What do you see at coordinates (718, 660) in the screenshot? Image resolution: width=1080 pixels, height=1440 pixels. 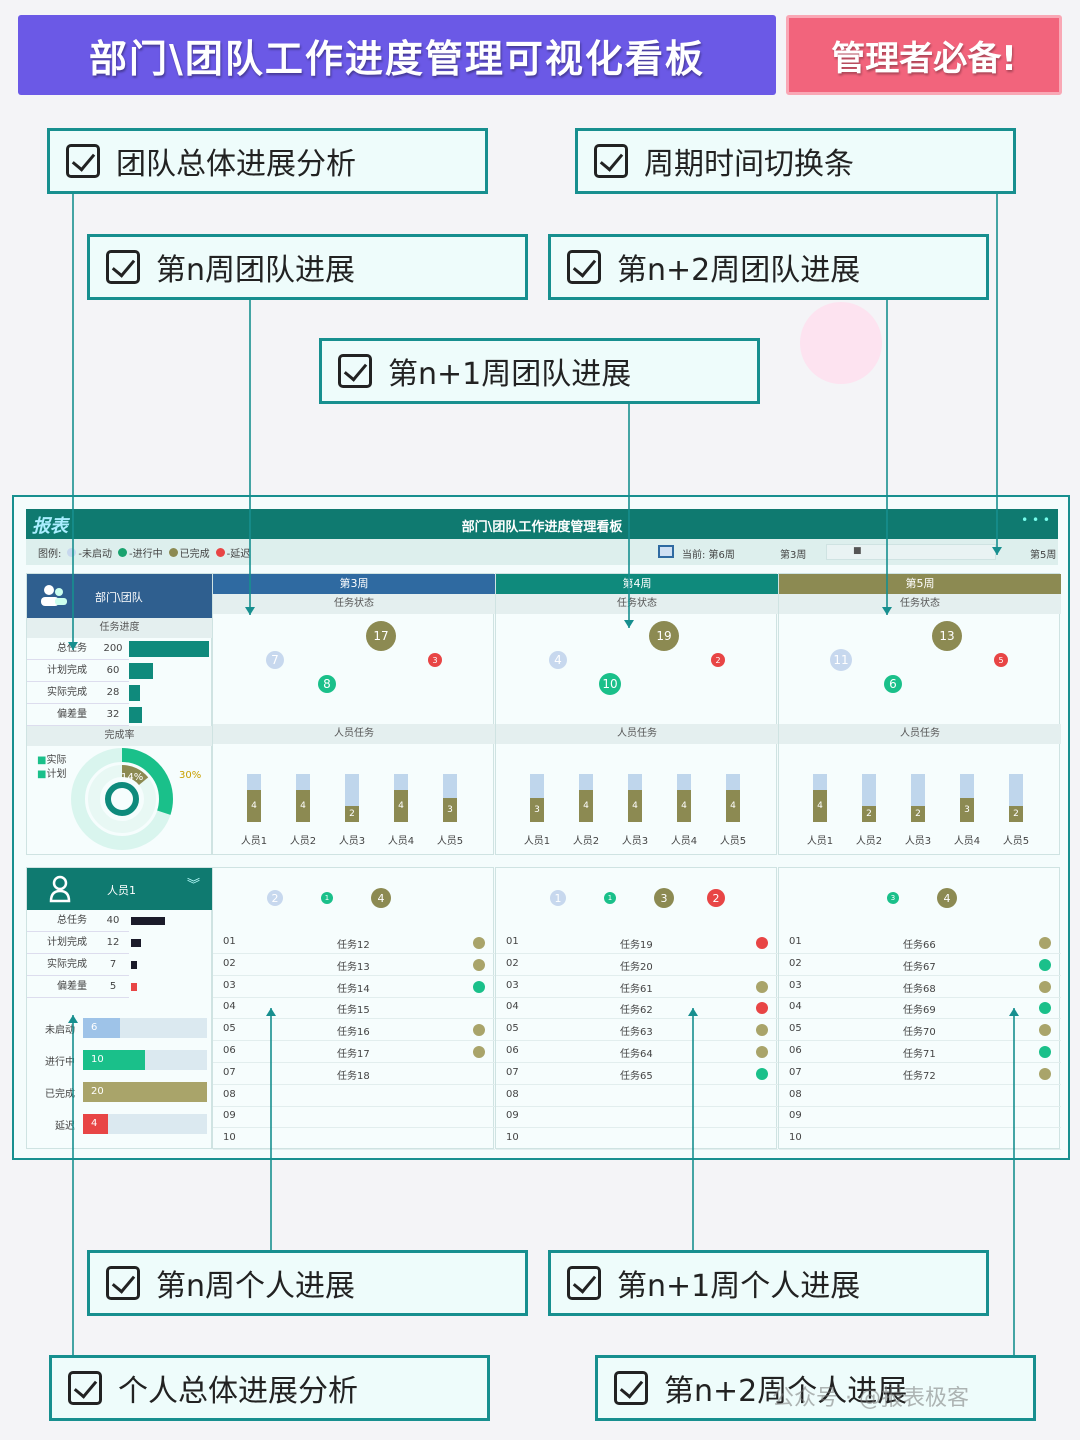 I see `status-bubble-delayed: 2` at bounding box center [718, 660].